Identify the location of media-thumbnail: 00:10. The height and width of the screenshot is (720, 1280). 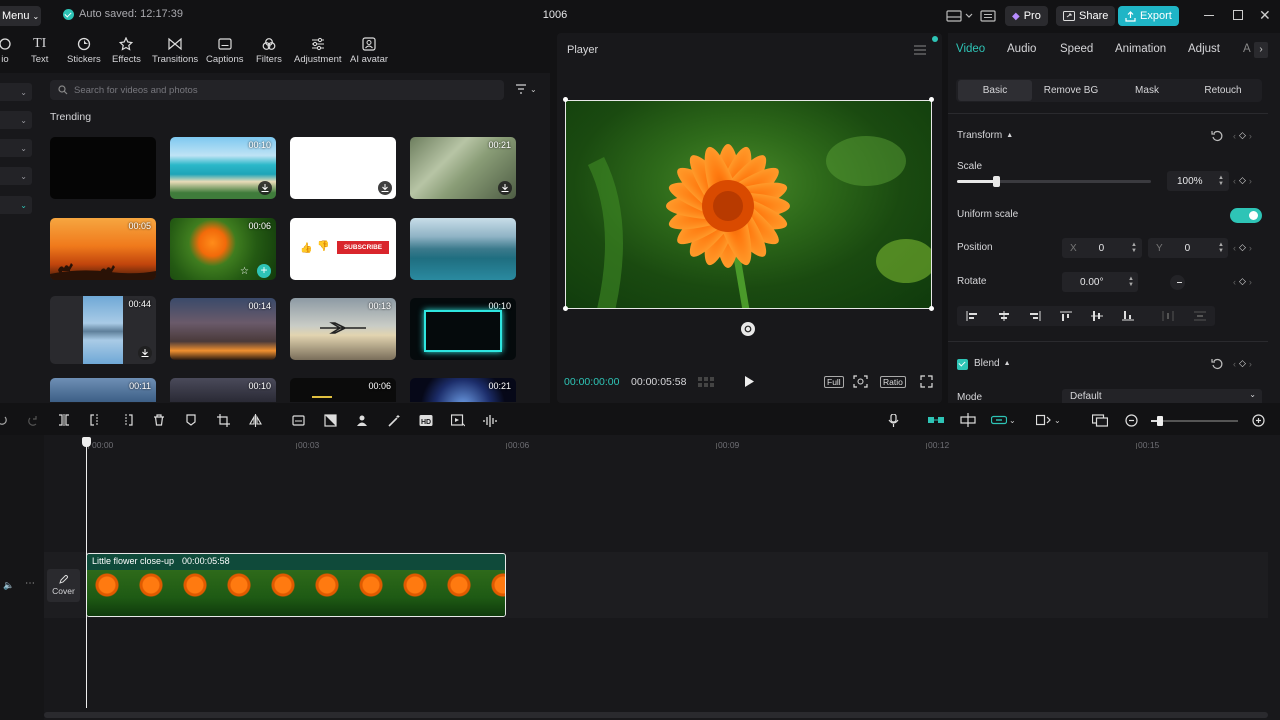
(223, 390).